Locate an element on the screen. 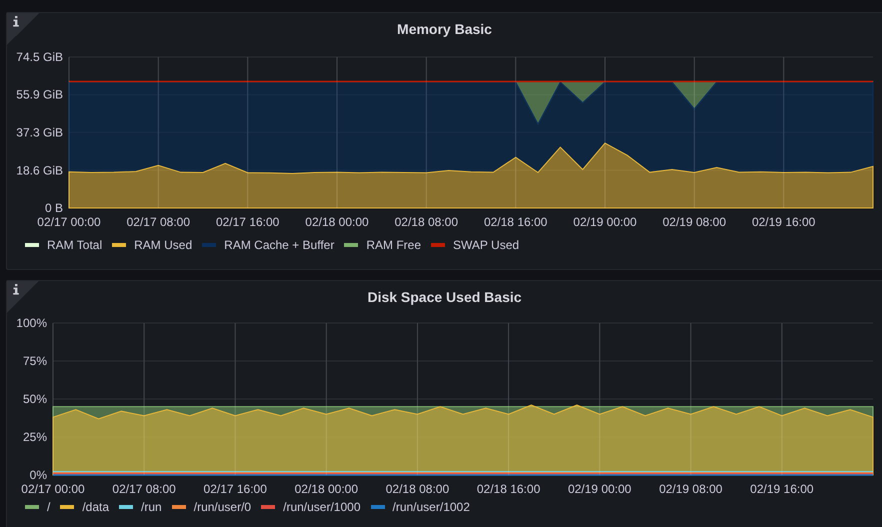  legend-label: /run/user/0 is located at coordinates (223, 507).